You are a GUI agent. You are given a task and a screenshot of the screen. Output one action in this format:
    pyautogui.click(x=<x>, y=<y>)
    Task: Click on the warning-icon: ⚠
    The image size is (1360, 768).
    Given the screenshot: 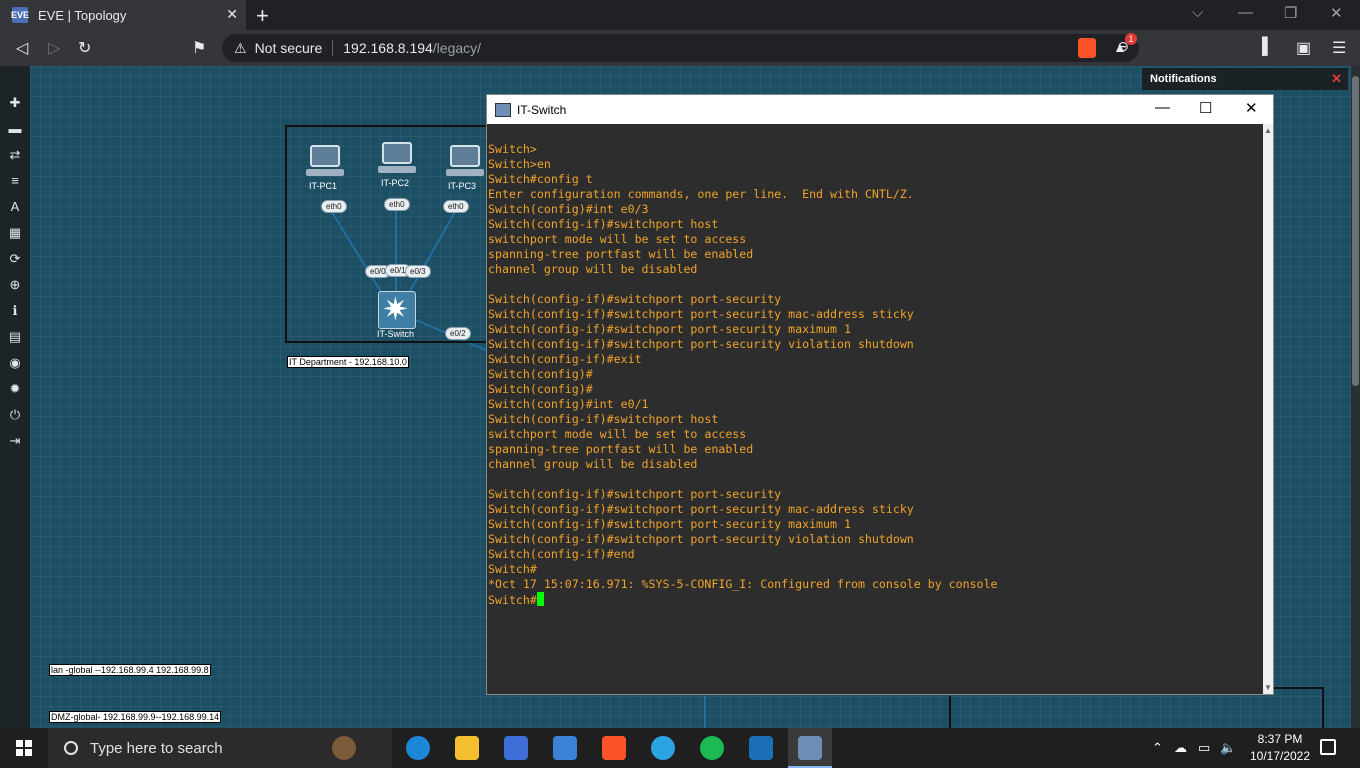 What is the action you would take?
    pyautogui.click(x=240, y=48)
    